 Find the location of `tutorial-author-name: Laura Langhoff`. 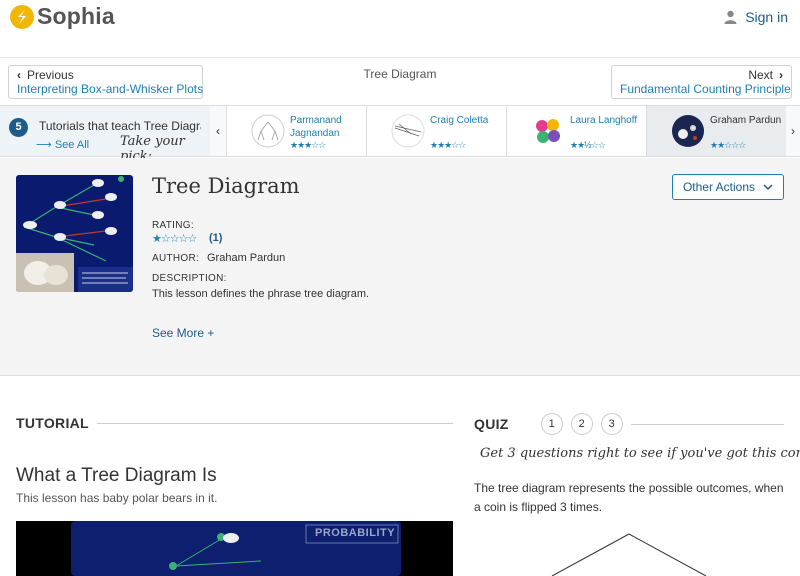

tutorial-author-name: Laura Langhoff is located at coordinates (604, 120).